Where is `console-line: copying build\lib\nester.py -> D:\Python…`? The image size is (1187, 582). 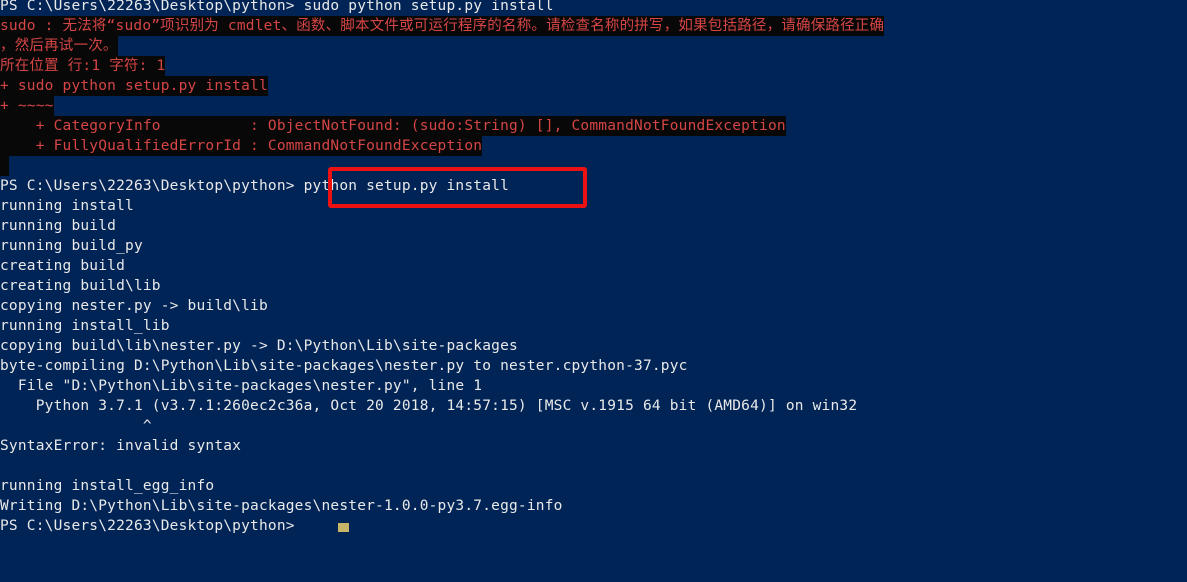 console-line: copying build\lib\nester.py -> D:\Python… is located at coordinates (259, 346).